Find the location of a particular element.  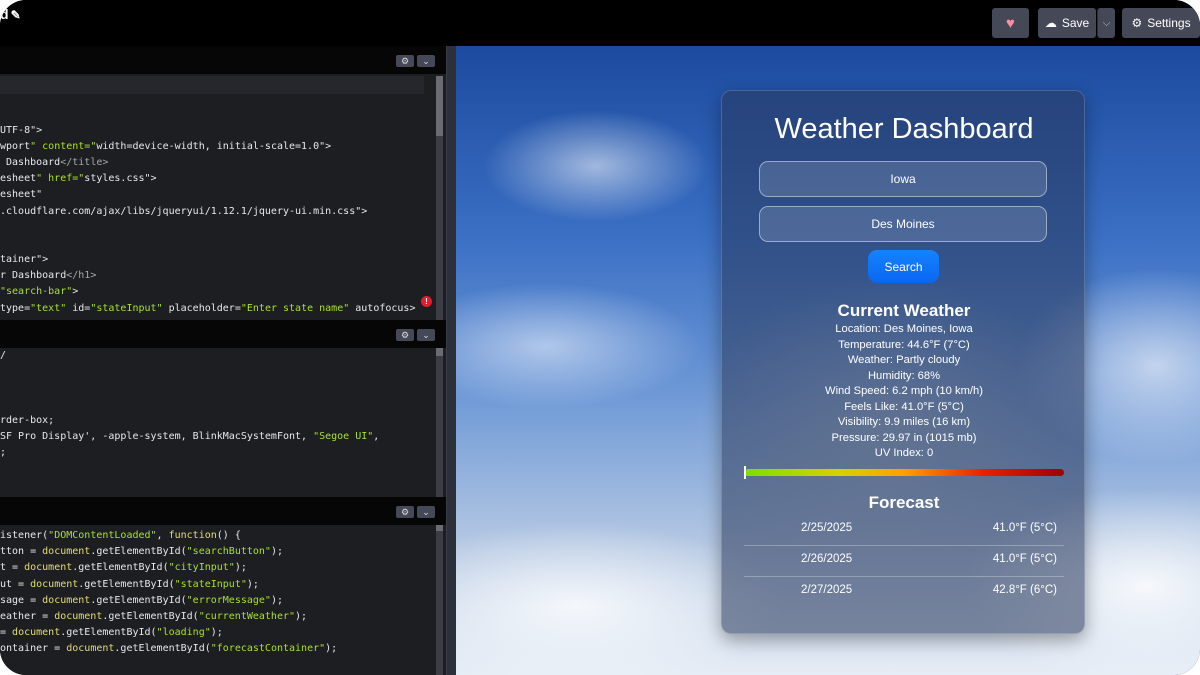

code-line: ; is located at coordinates (3, 453).